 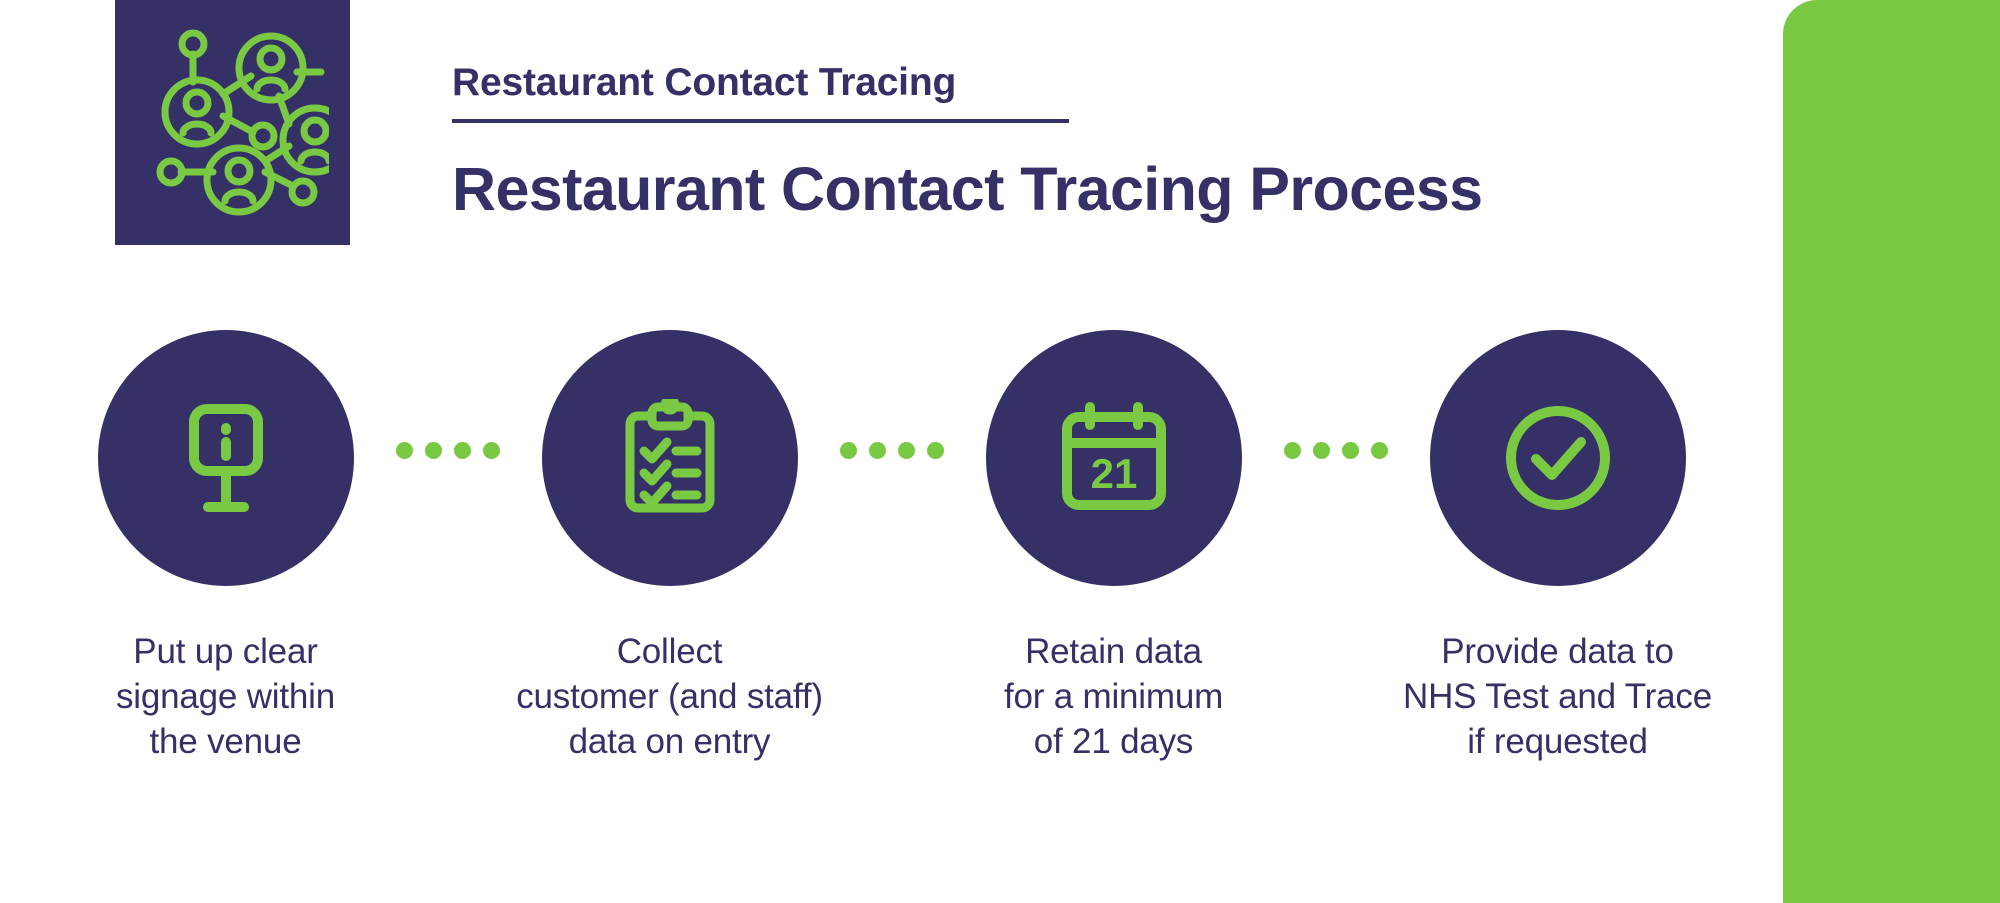 I want to click on check-circle-icon, so click(x=1557, y=458).